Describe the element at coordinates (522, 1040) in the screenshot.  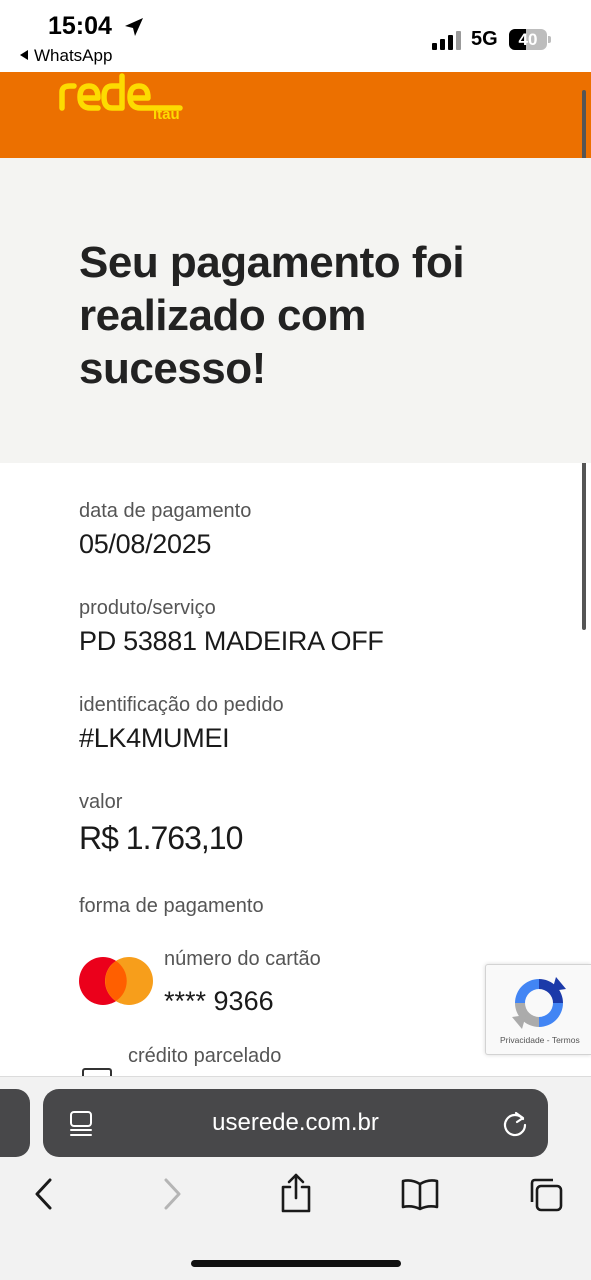
I see `recaptcha-privacy-link: Privacidade` at that location.